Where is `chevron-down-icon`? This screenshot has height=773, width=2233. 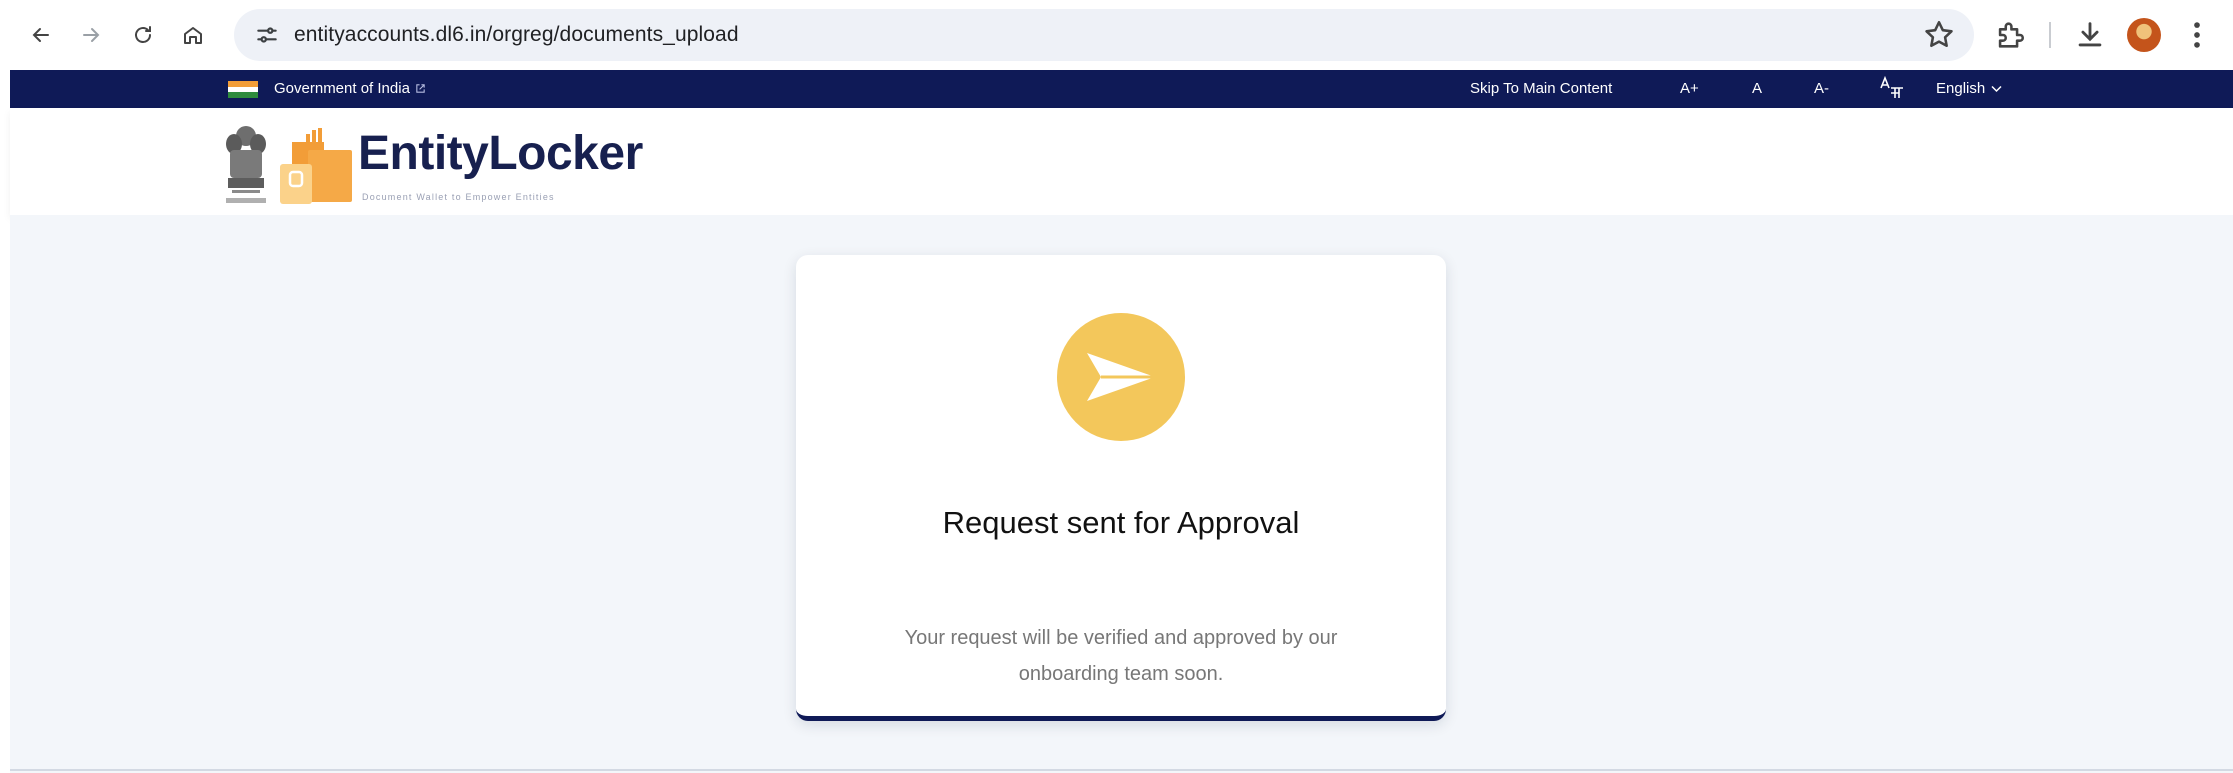 chevron-down-icon is located at coordinates (1996, 88).